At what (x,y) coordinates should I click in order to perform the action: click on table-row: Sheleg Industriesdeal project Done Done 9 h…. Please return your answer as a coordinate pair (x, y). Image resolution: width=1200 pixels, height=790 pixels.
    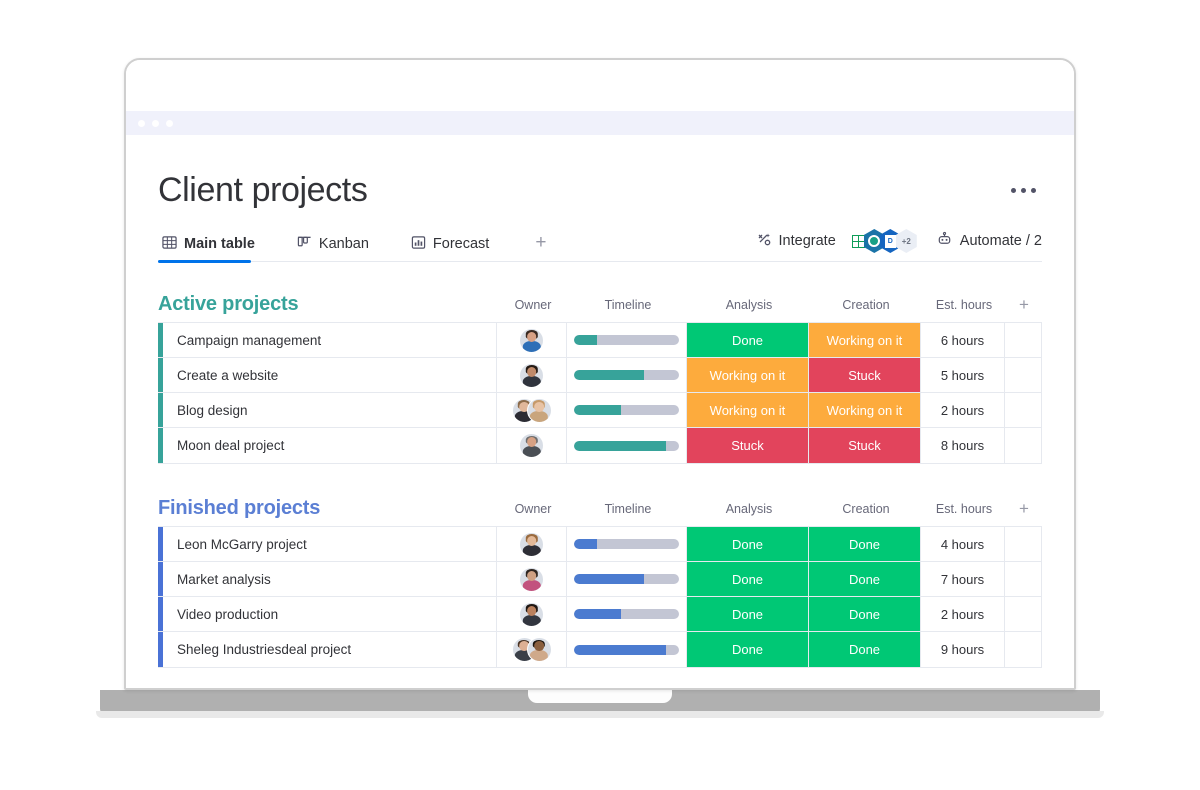
    Looking at the image, I should click on (599, 649).